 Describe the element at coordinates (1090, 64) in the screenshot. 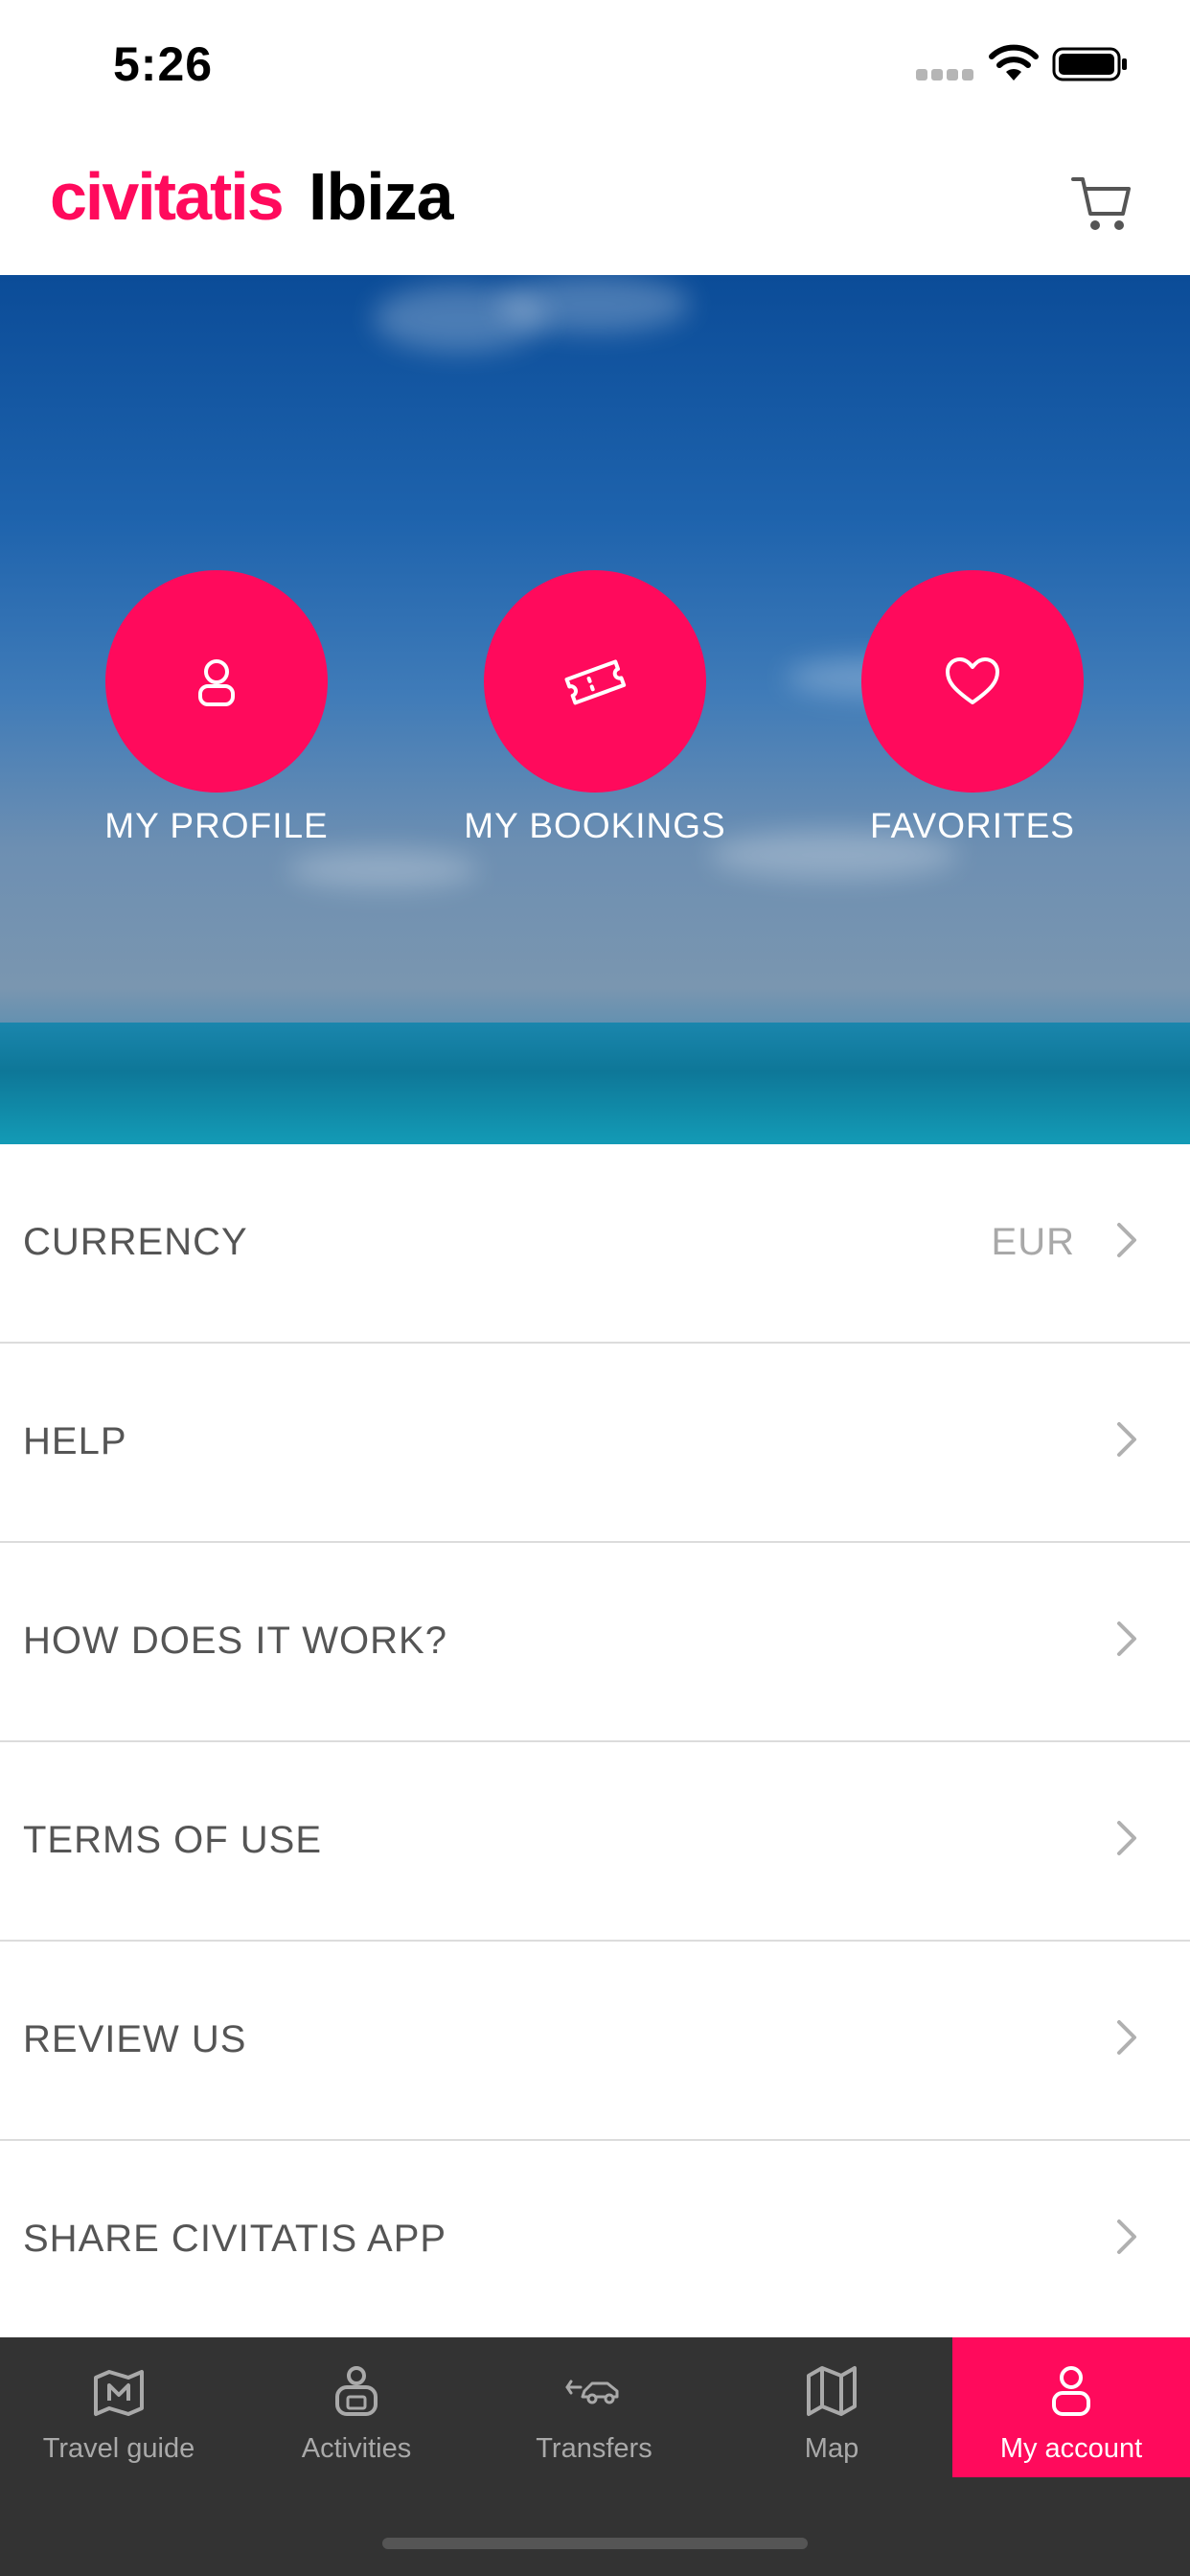

I see `battery-icon` at that location.